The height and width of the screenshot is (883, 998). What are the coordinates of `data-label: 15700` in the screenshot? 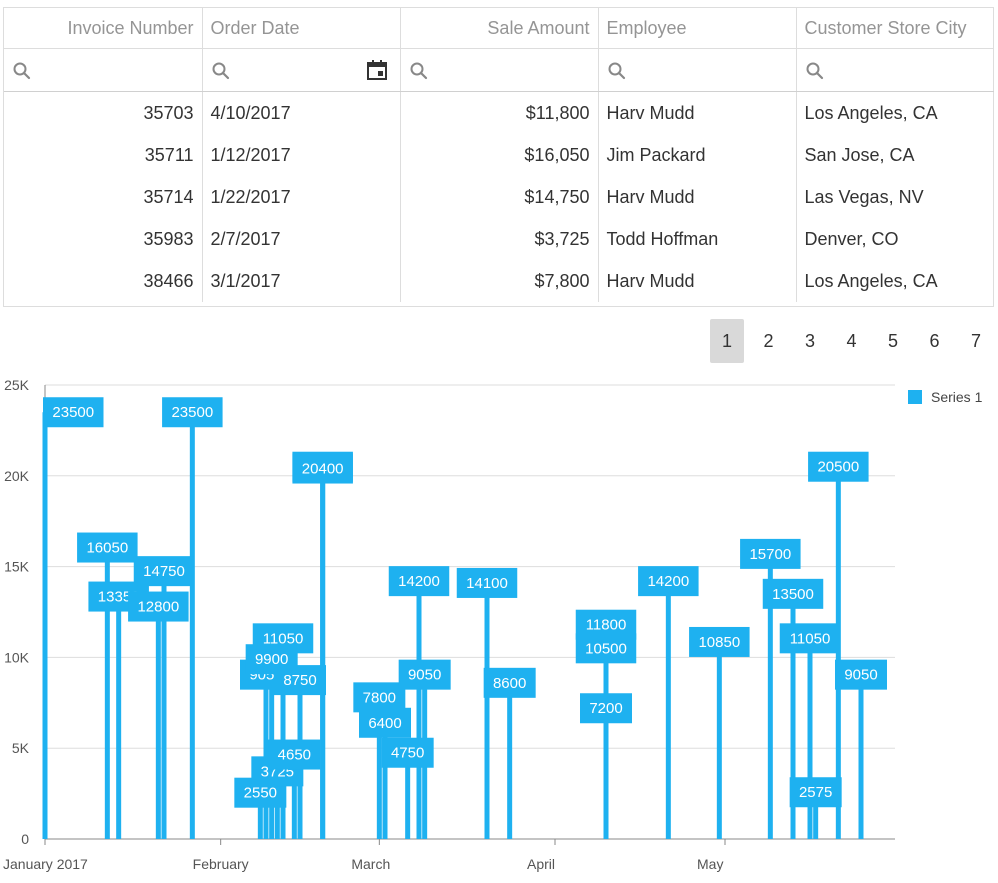 It's located at (770, 554).